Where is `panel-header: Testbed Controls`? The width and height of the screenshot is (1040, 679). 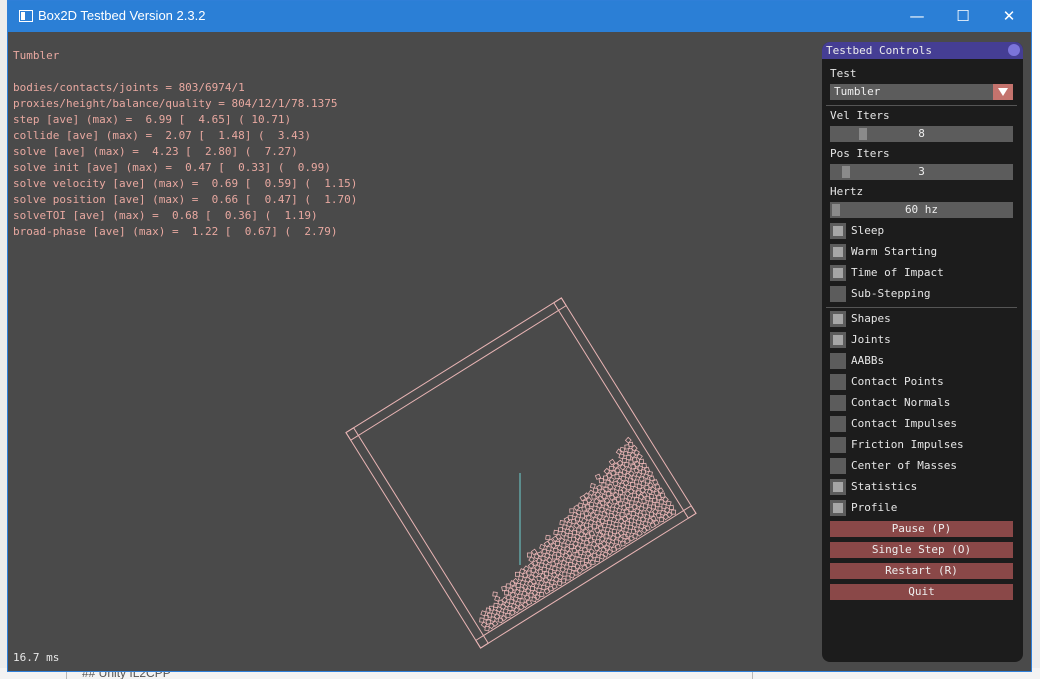 panel-header: Testbed Controls is located at coordinates (922, 50).